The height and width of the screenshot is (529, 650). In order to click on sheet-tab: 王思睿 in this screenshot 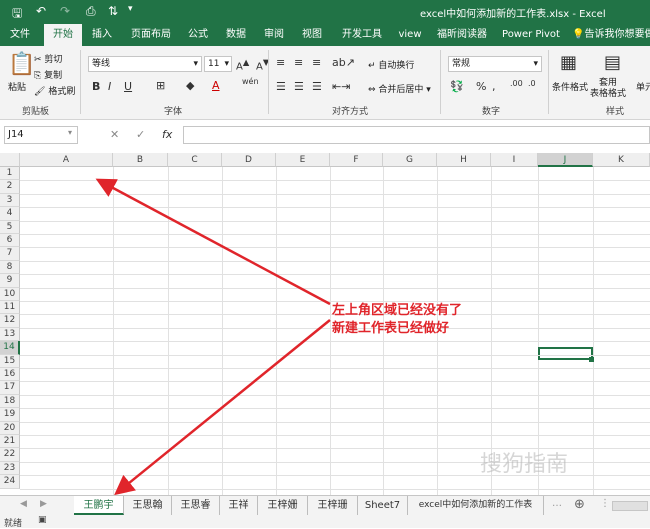, I will do `click(196, 505)`.